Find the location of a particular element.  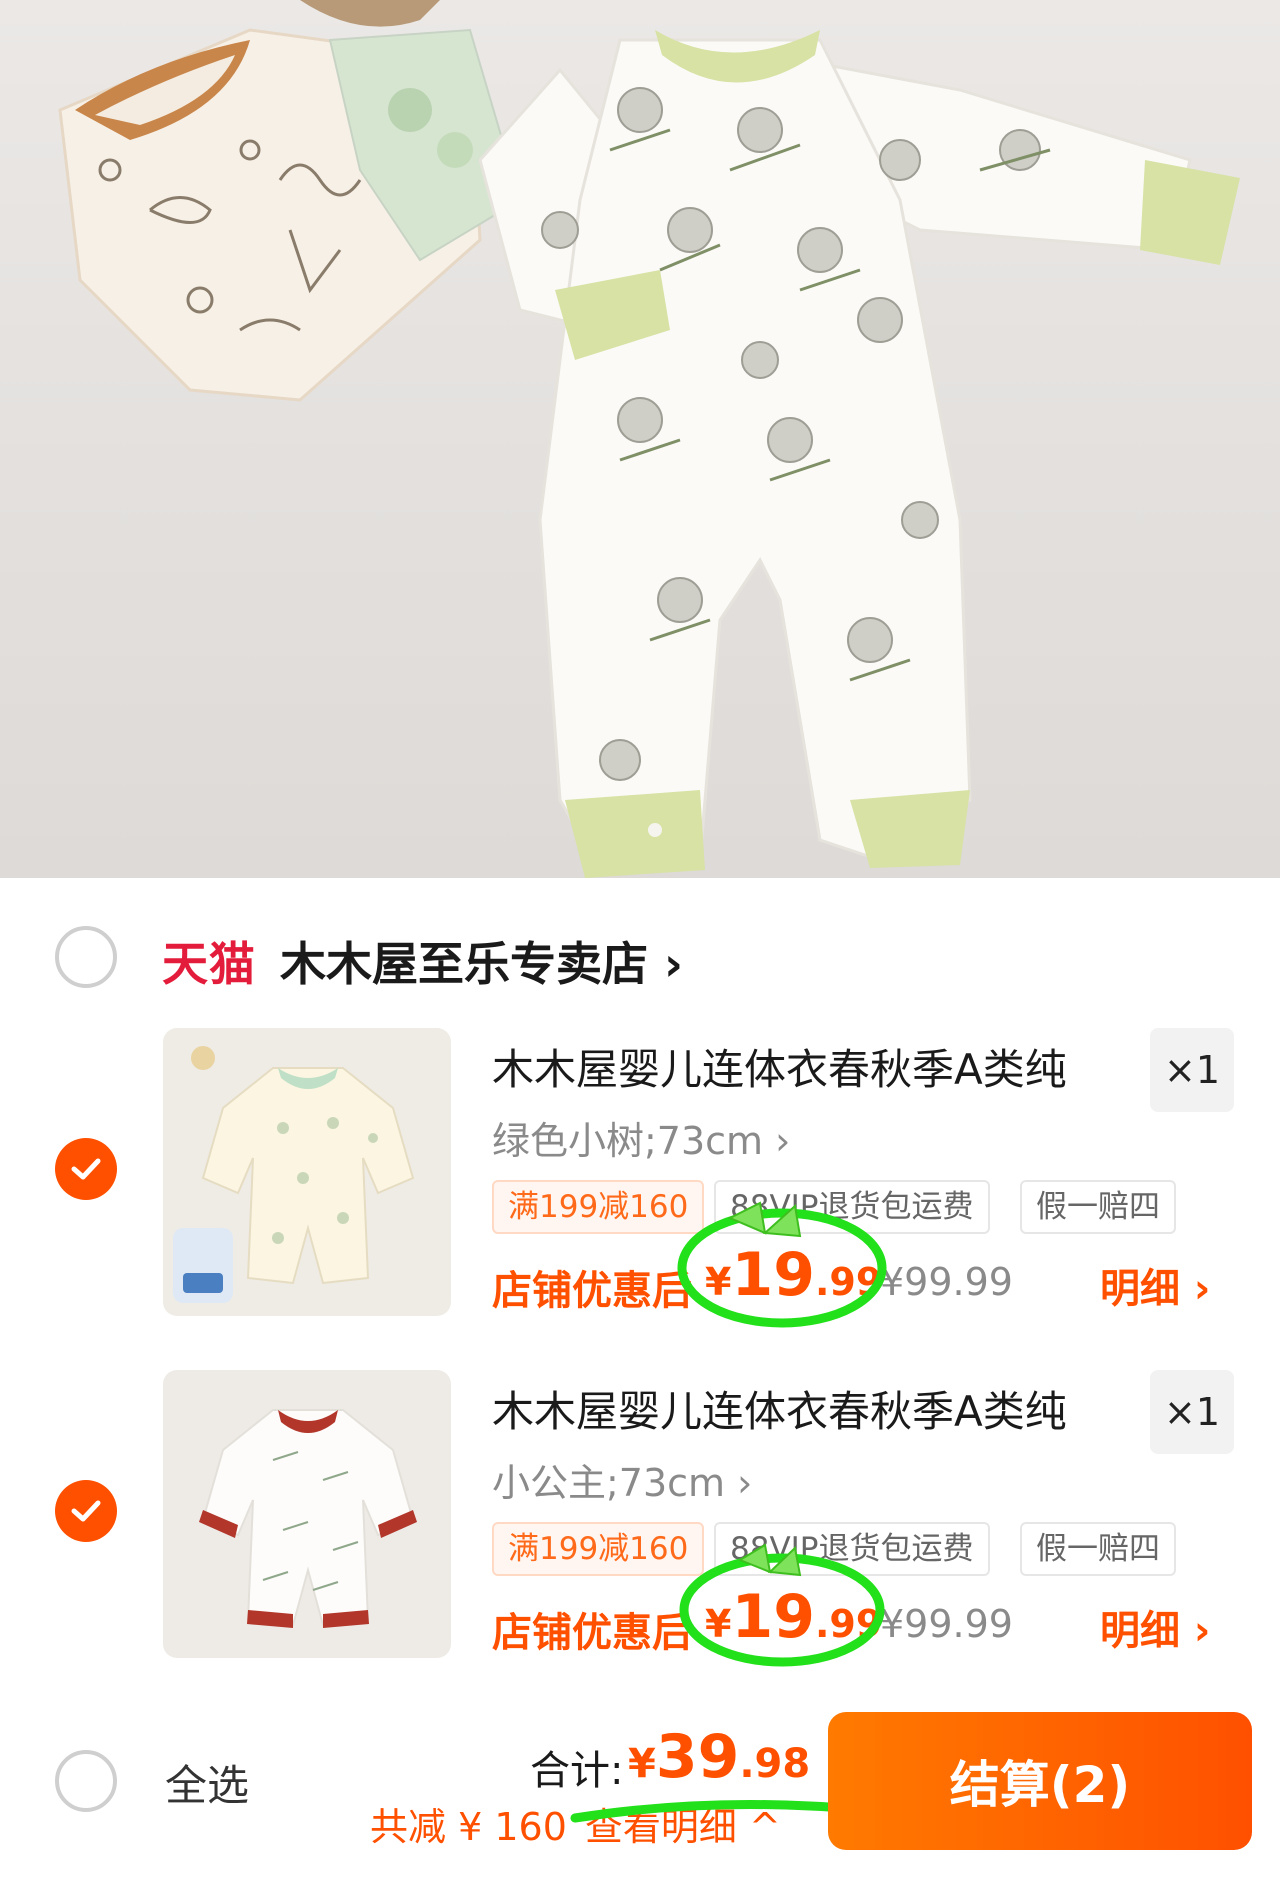

store-name-link: 木木屋至乐专卖店 › is located at coordinates (481, 961).